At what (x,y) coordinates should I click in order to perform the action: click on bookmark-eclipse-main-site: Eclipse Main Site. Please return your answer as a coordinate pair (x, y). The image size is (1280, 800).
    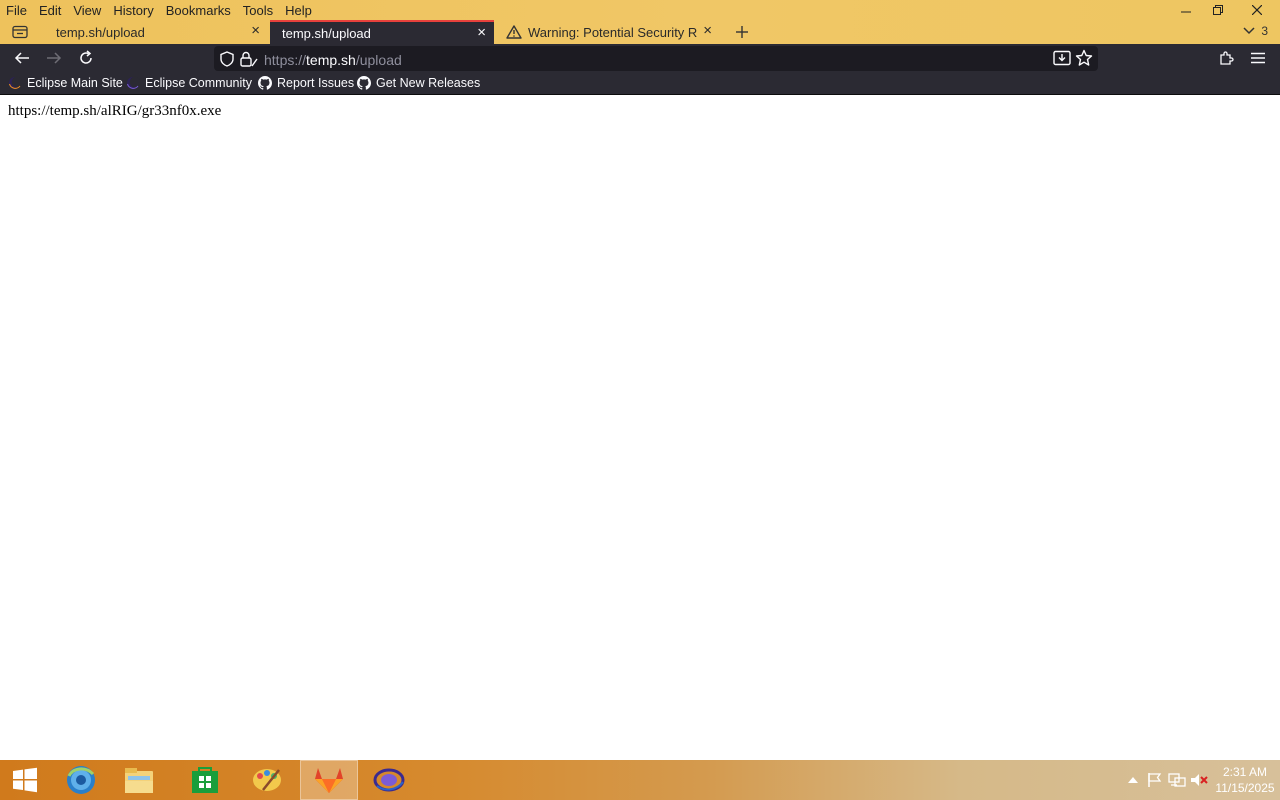
    Looking at the image, I should click on (65, 83).